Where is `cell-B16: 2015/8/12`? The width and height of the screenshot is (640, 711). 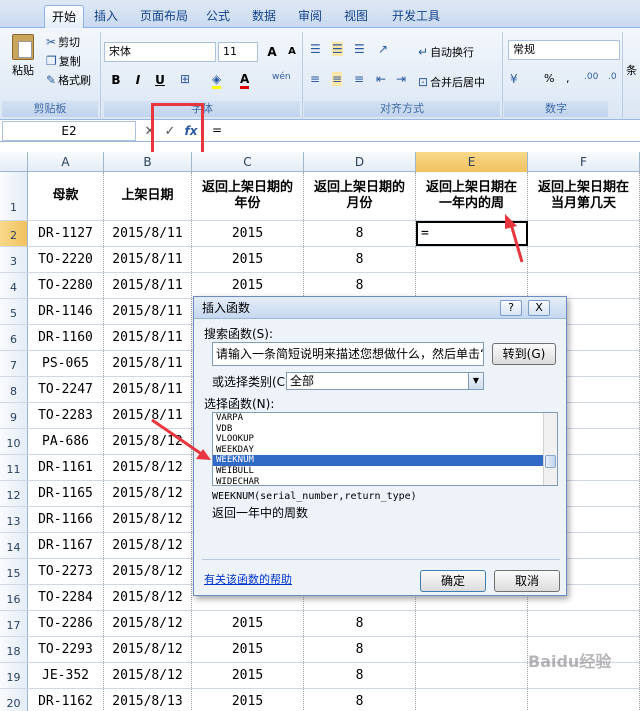
cell-B16: 2015/8/12 is located at coordinates (148, 597).